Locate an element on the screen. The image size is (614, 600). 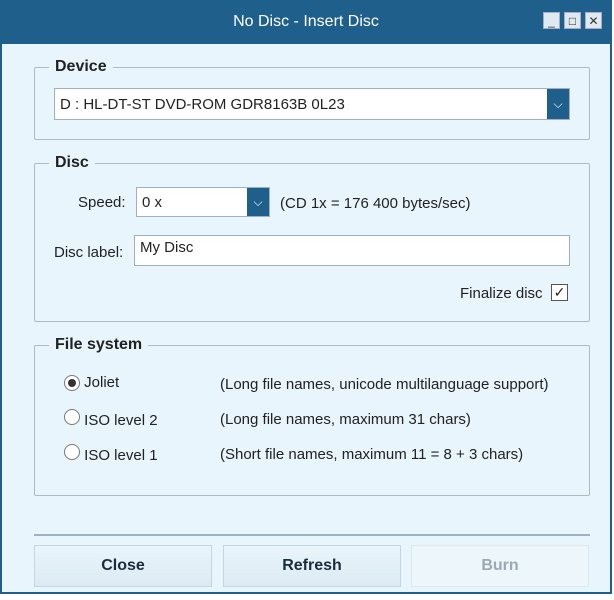
speed-note: (CD 1x = 176 400 bytes/sec) is located at coordinates (375, 203).